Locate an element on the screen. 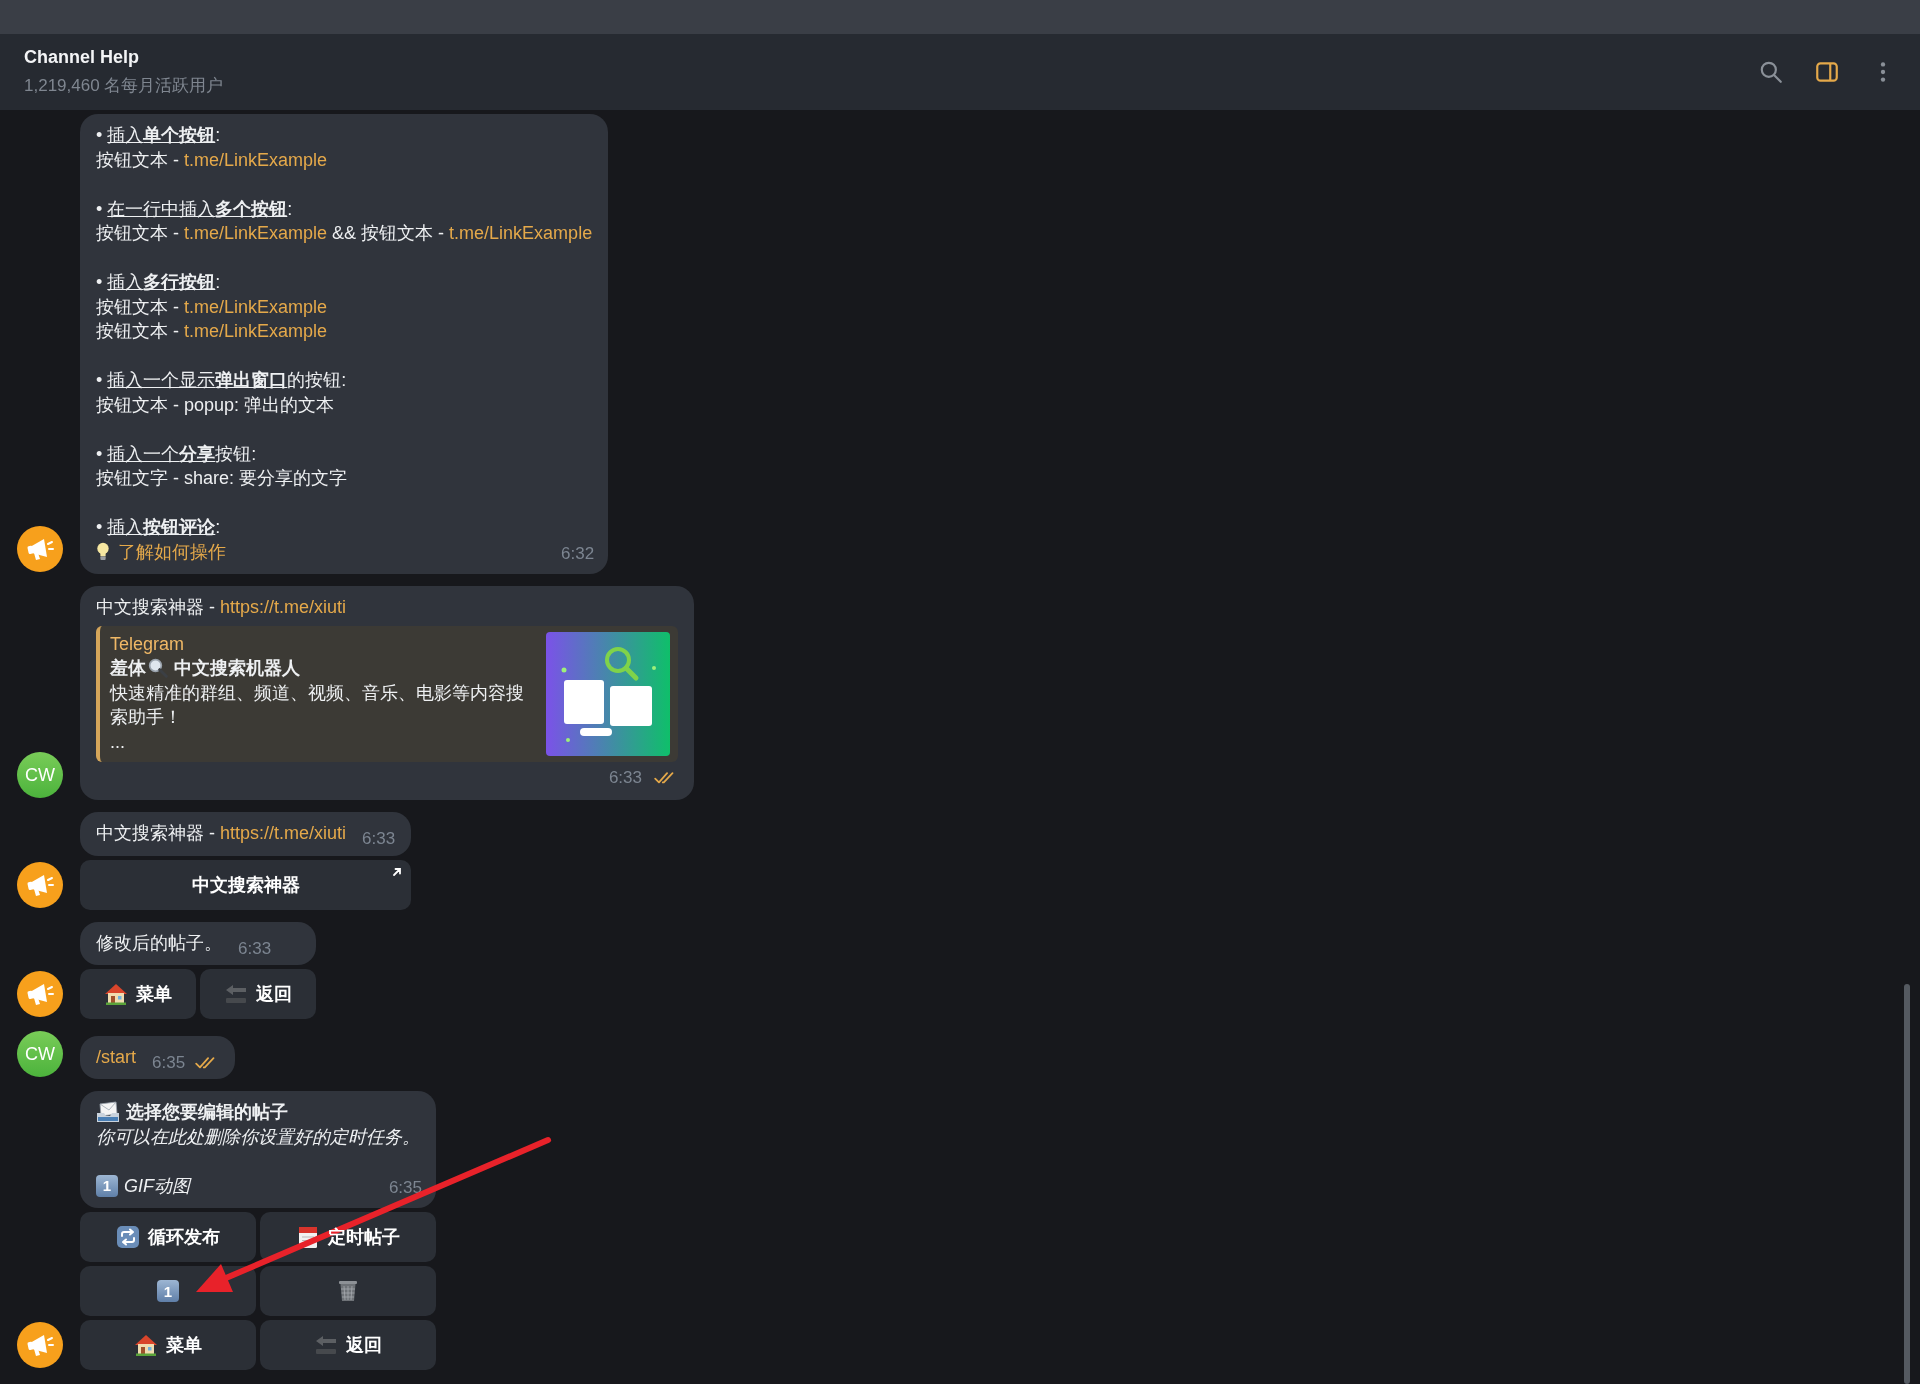  message-text: 按钮文本 - popup: 弹出的文本 is located at coordinates (216, 405).